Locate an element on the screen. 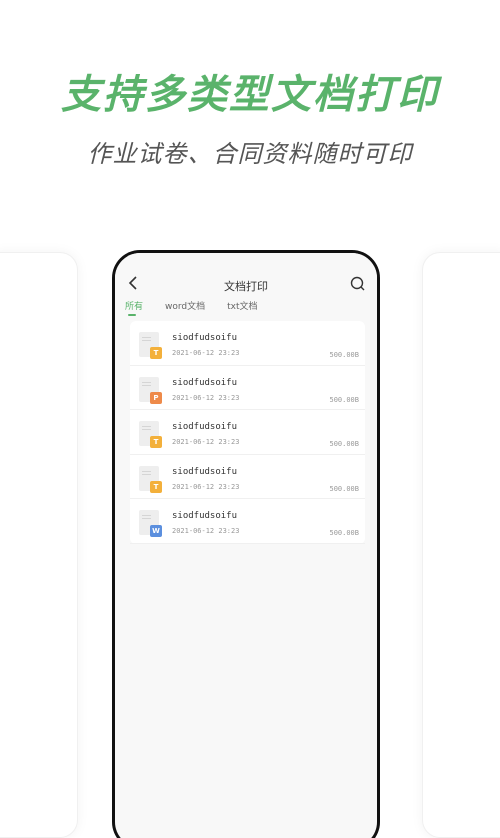  list-item: W siodfudsoifu 2021-06-12 23:23 500.00B is located at coordinates (247, 521).